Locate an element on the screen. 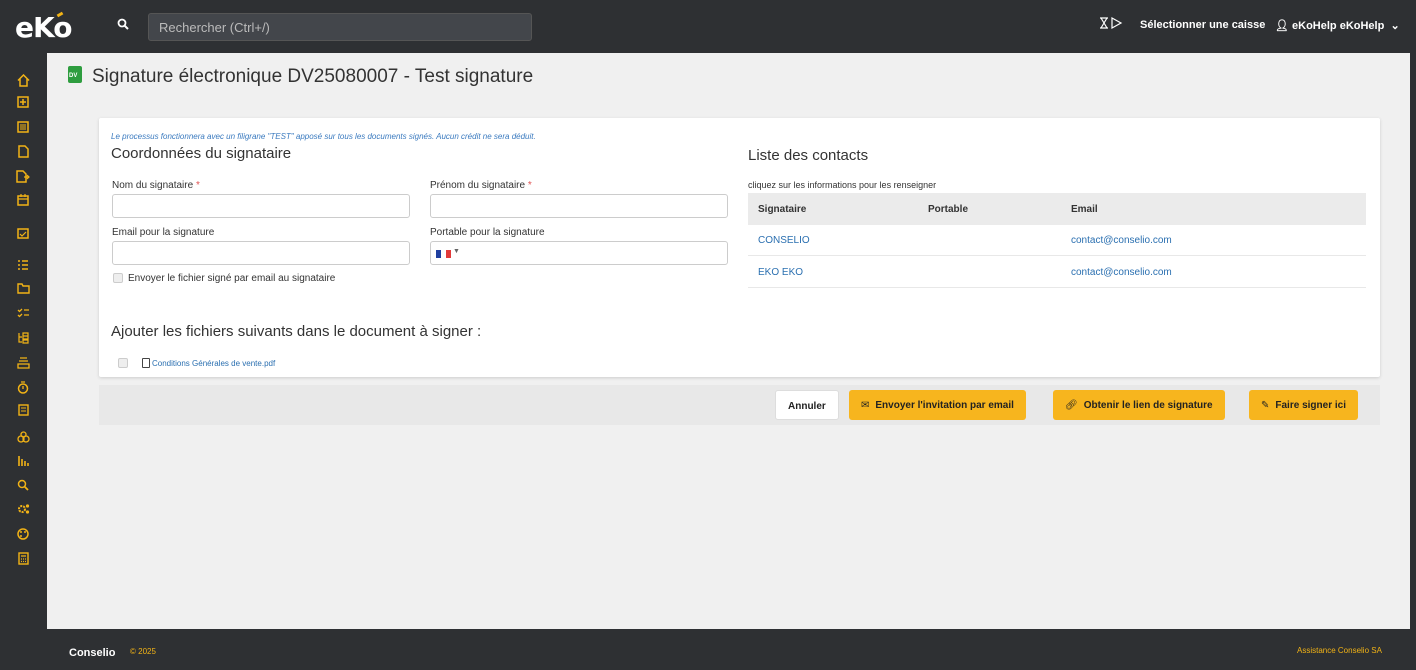 The image size is (1416, 670). nom-label: Nom du signataire * is located at coordinates (156, 185).